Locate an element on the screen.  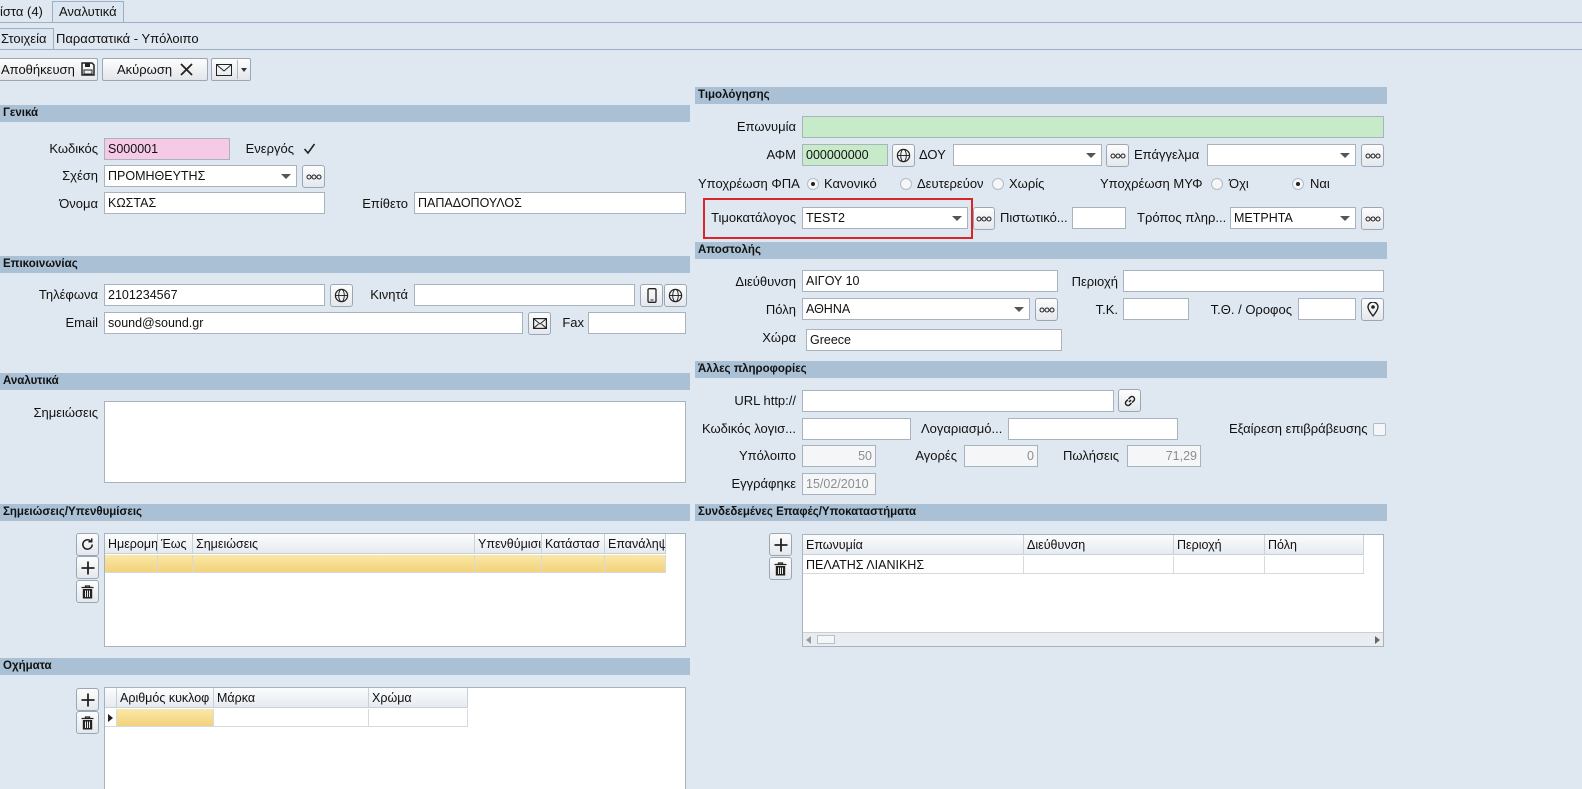
pricelist-select: TEST2 is located at coordinates (885, 218).